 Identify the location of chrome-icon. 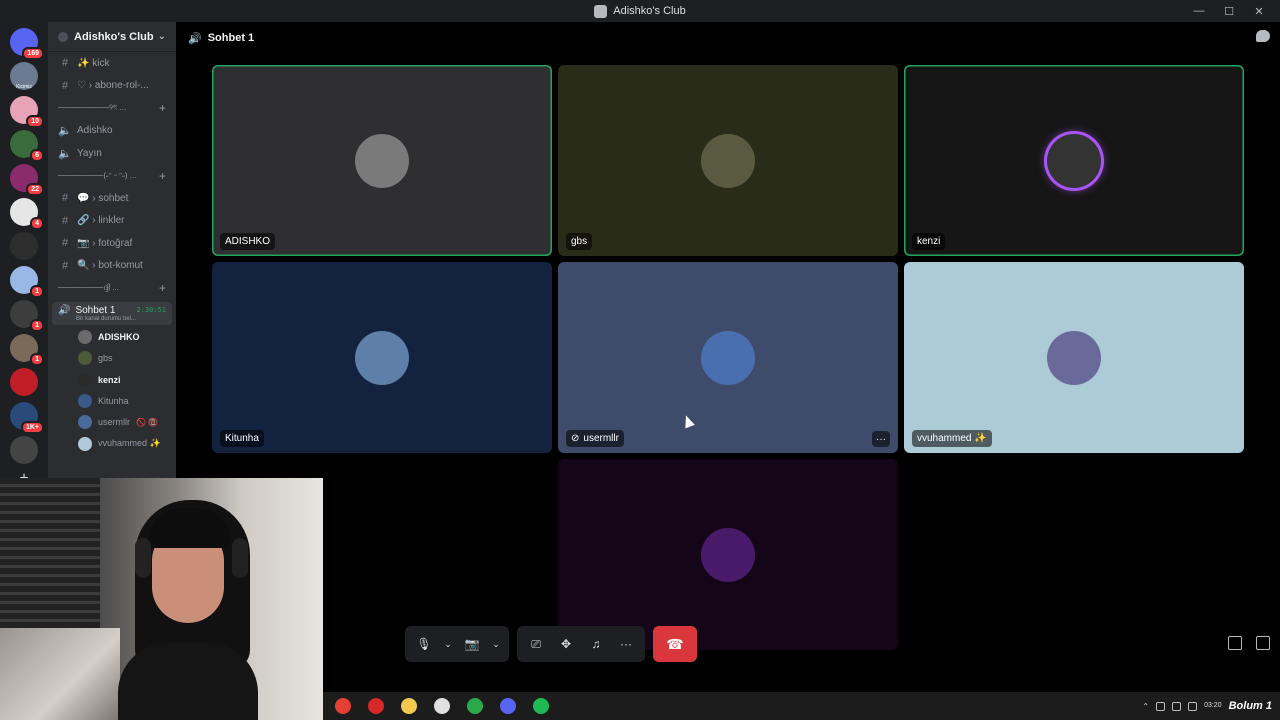
(343, 706).